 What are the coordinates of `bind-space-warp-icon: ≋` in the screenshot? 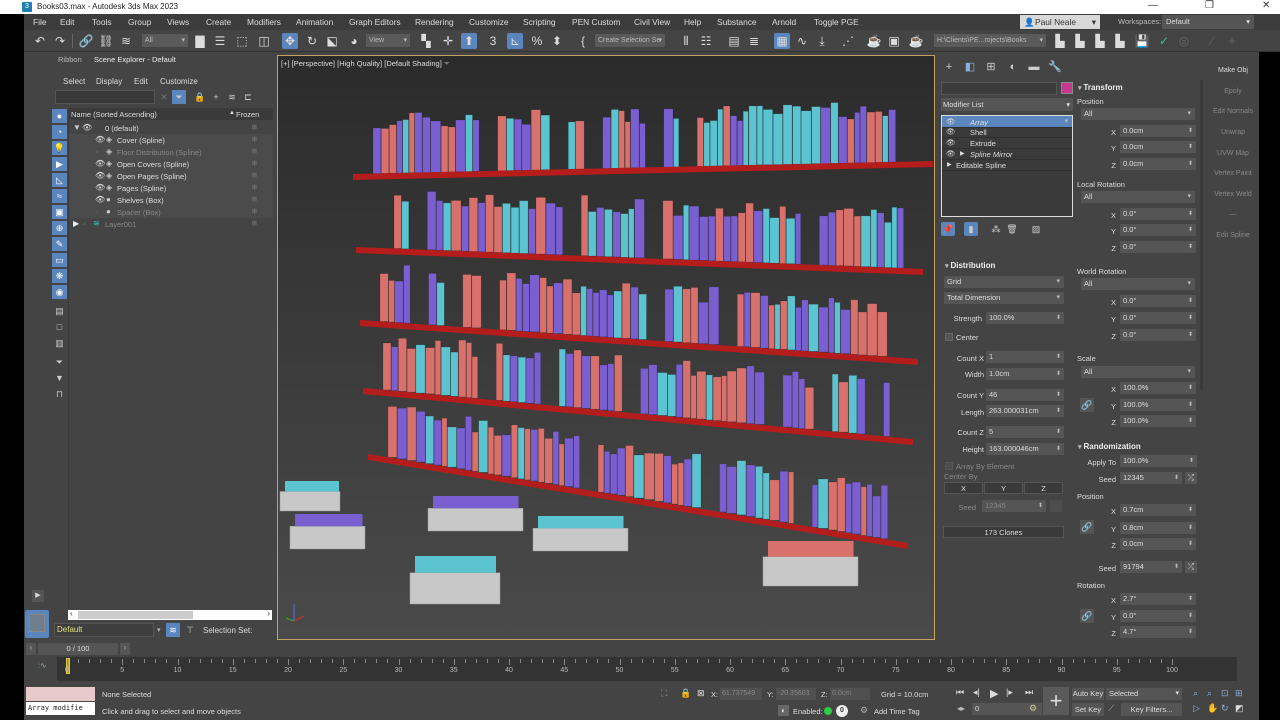 It's located at (126, 41).